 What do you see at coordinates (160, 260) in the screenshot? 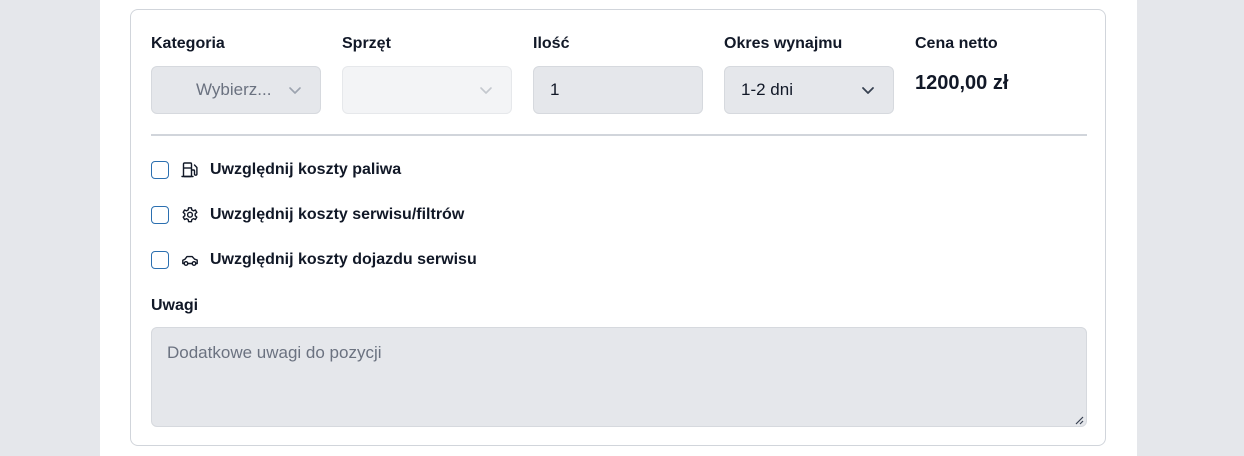
I see `travel-costs-checkbox` at bounding box center [160, 260].